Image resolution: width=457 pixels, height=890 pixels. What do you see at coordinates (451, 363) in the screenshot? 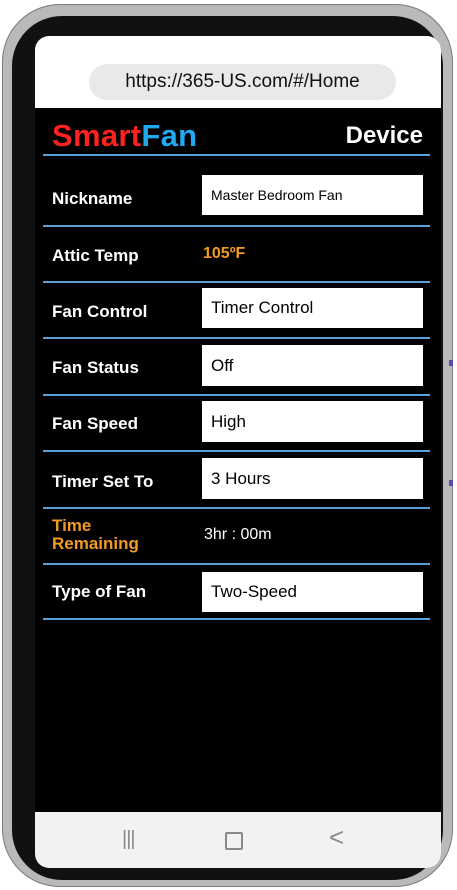
I see `volume-button` at bounding box center [451, 363].